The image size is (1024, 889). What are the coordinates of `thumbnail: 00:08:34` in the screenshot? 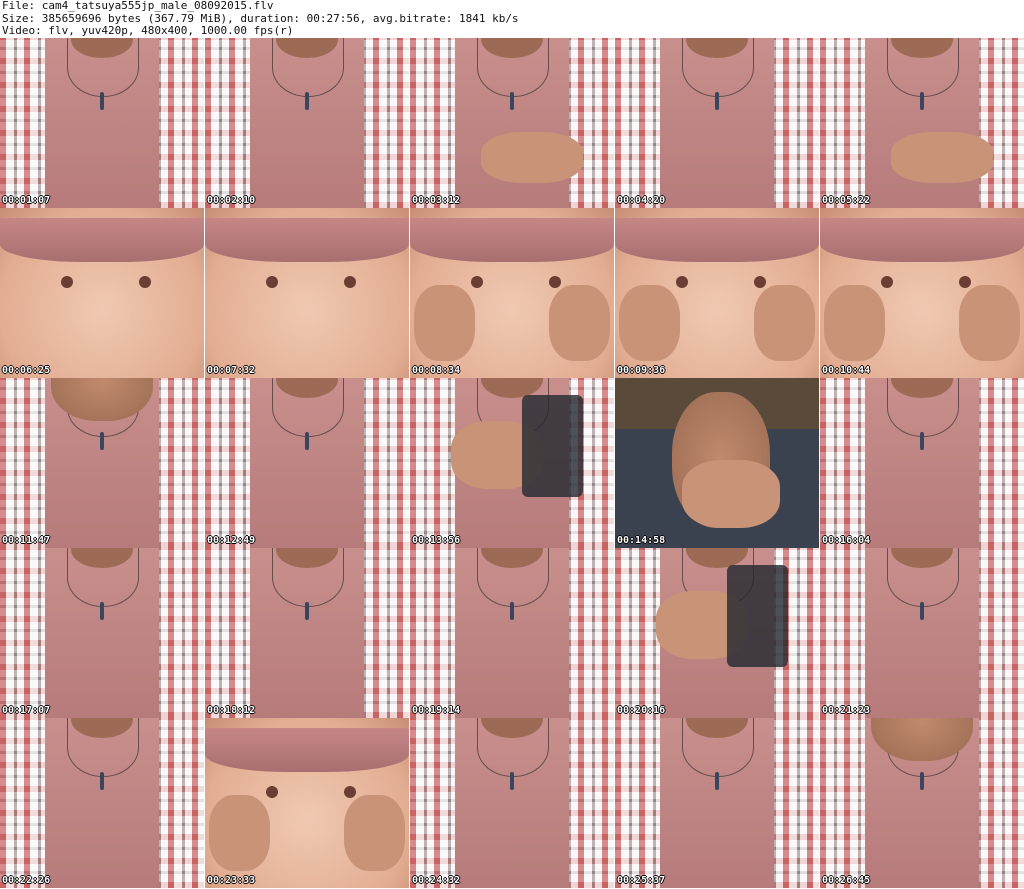 It's located at (512, 293).